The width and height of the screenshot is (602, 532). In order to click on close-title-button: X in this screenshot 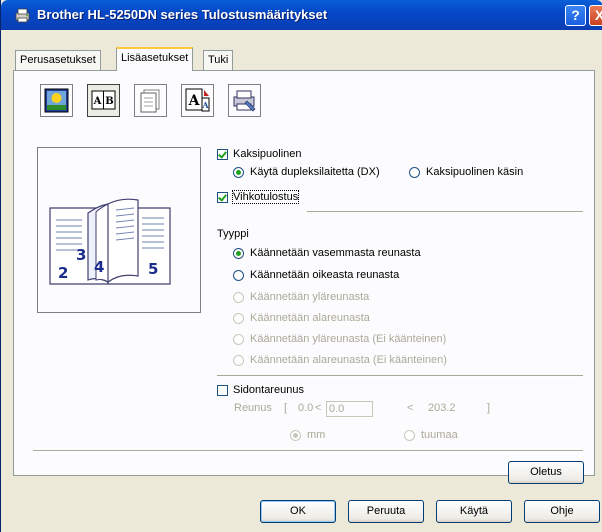, I will do `click(595, 15)`.